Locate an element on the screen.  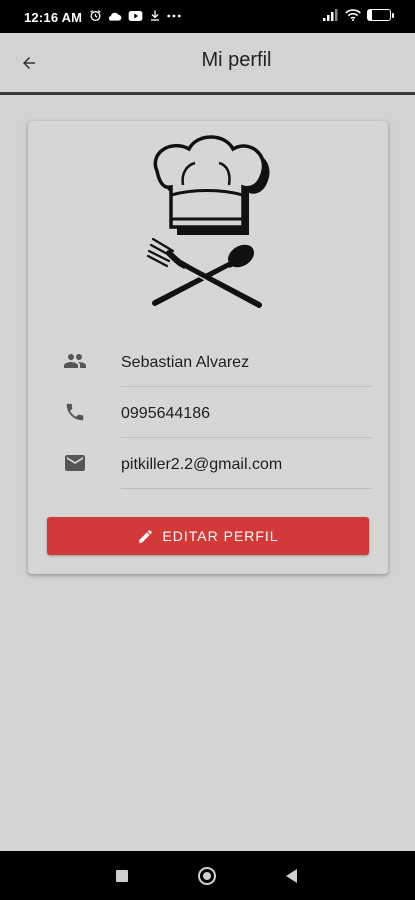
status-time: 12:16 AM is located at coordinates (53, 17).